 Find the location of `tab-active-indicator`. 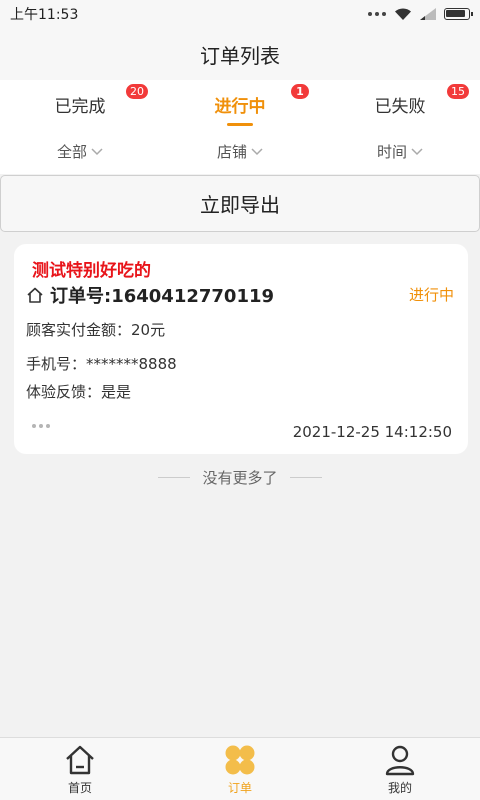

tab-active-indicator is located at coordinates (240, 124).